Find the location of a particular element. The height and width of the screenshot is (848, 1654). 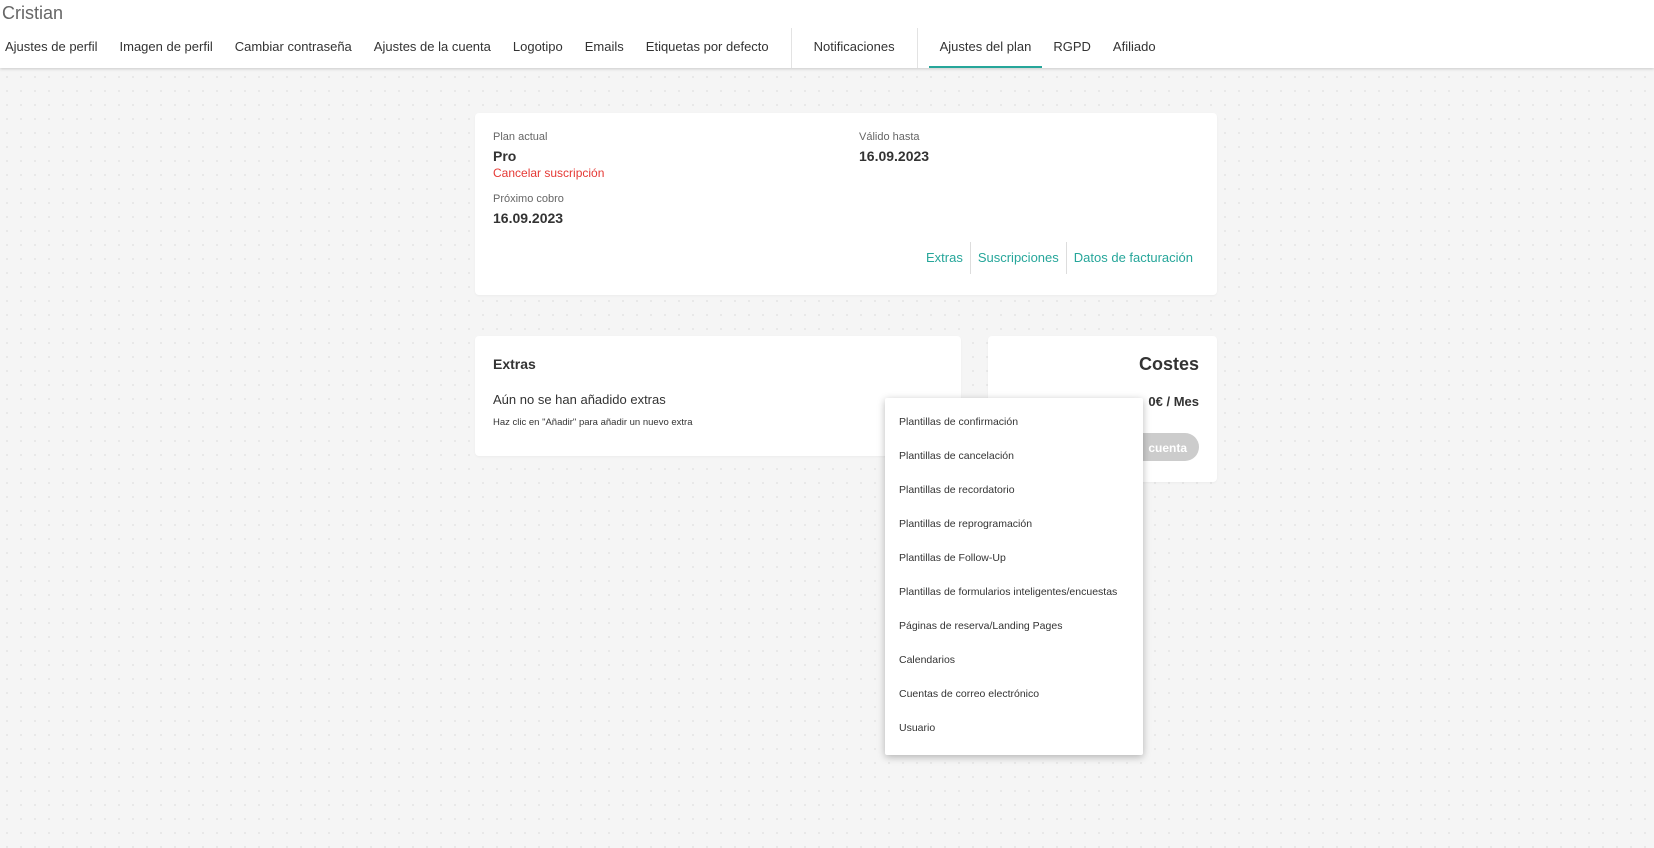

extras-title: Extras is located at coordinates (514, 364).